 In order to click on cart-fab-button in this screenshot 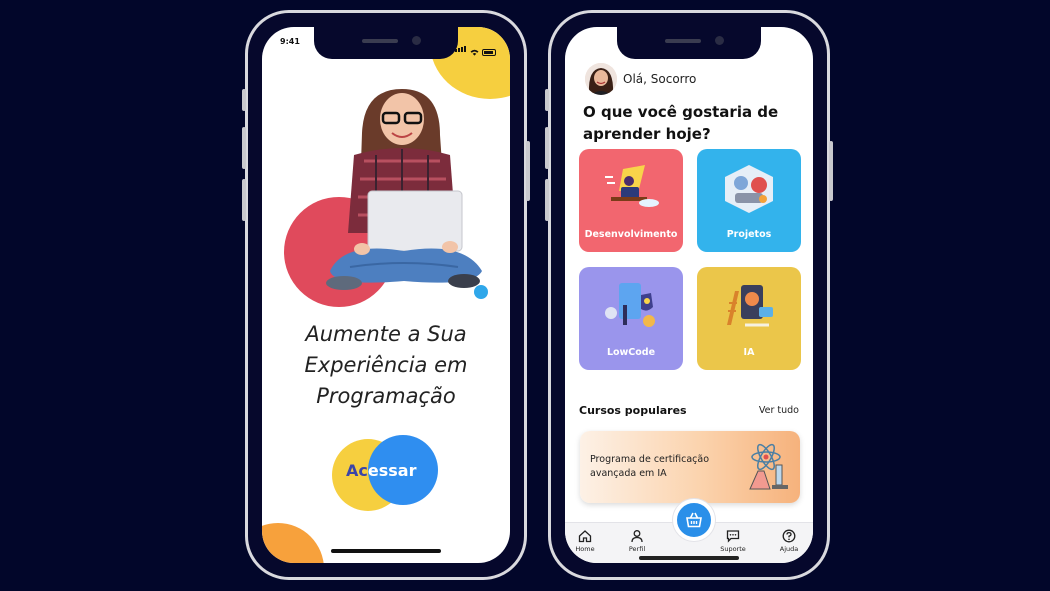, I will do `click(694, 520)`.